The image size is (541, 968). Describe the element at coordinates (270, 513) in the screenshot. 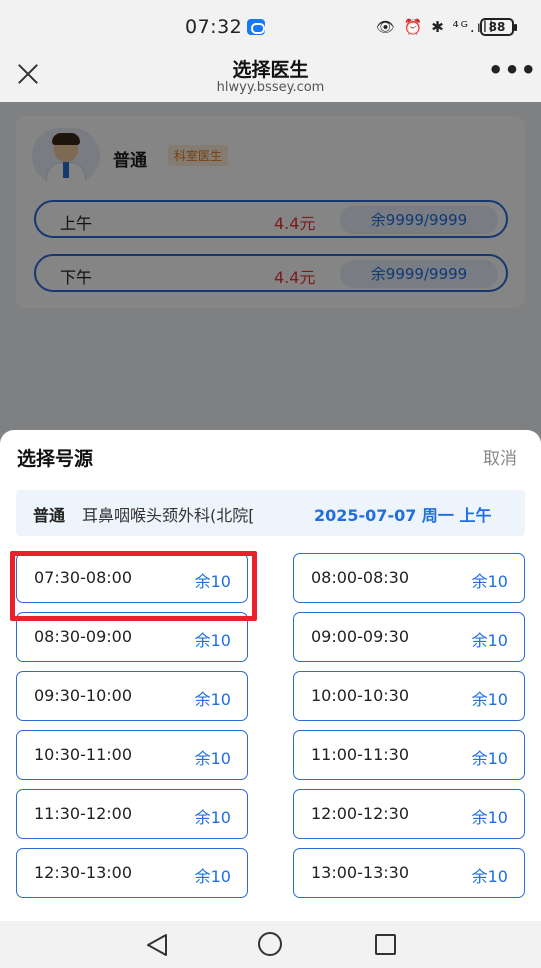

I see `appointment-info-bar: 普通 耳鼻咽喉头颈外科(北院[ 2025-07-07 周一 上午` at that location.